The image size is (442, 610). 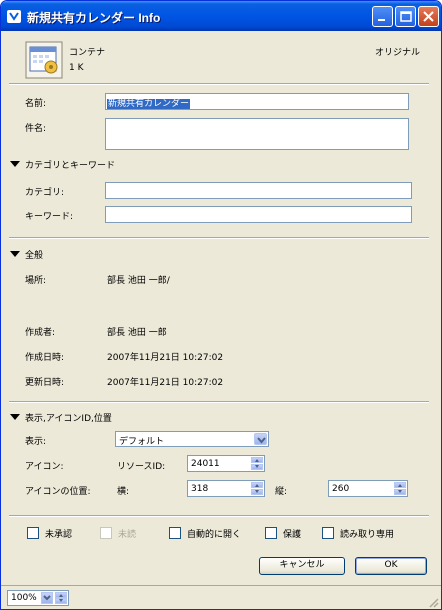 What do you see at coordinates (341, 489) in the screenshot?
I see `vertical-value: 260` at bounding box center [341, 489].